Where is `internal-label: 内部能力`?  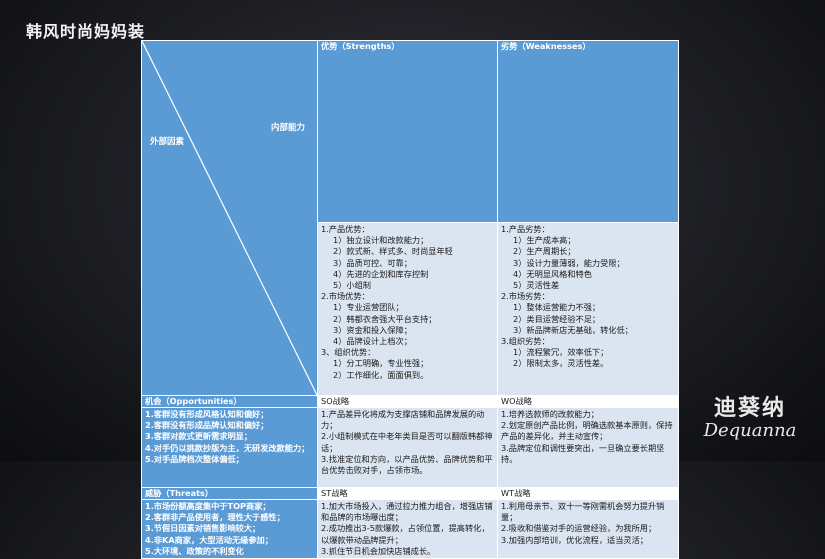 internal-label: 内部能力 is located at coordinates (287, 128).